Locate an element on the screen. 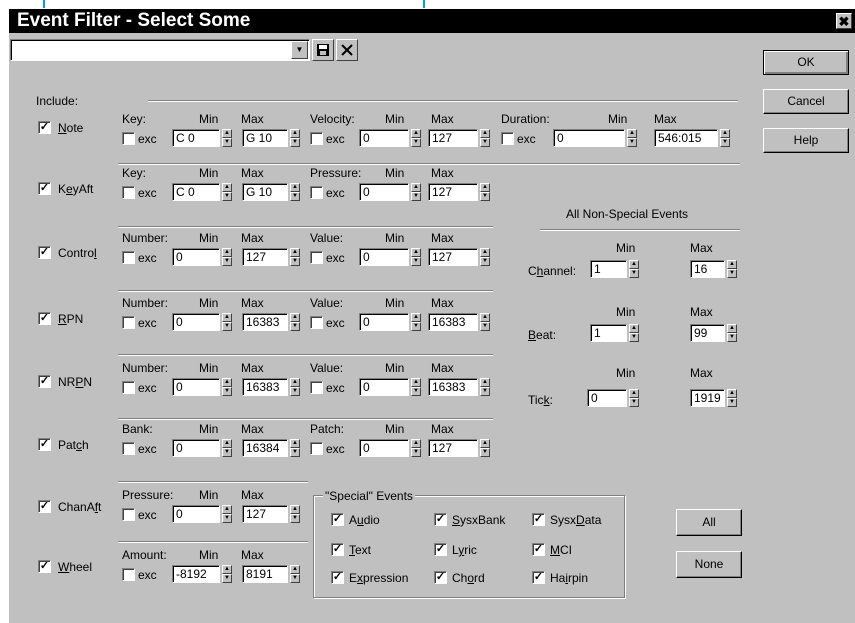 The width and height of the screenshot is (855, 623). nrpn-number-min-field: 0 is located at coordinates (196, 387).